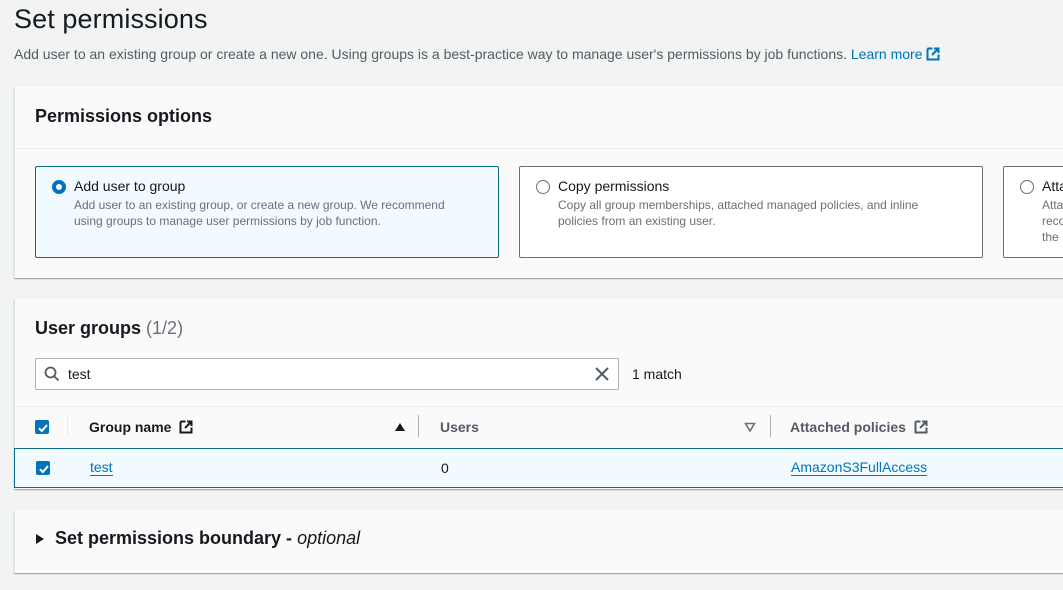 The image size is (1063, 590). Describe the element at coordinates (614, 186) in the screenshot. I see `option-title: Copy permissions` at that location.